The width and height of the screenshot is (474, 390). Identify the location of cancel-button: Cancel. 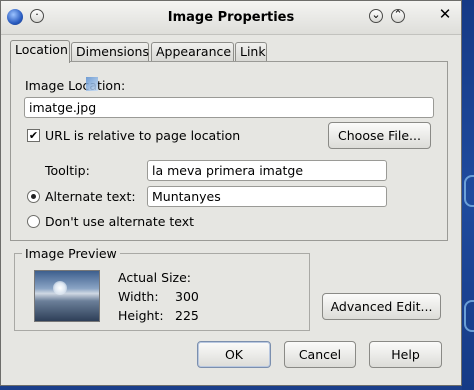
(320, 354).